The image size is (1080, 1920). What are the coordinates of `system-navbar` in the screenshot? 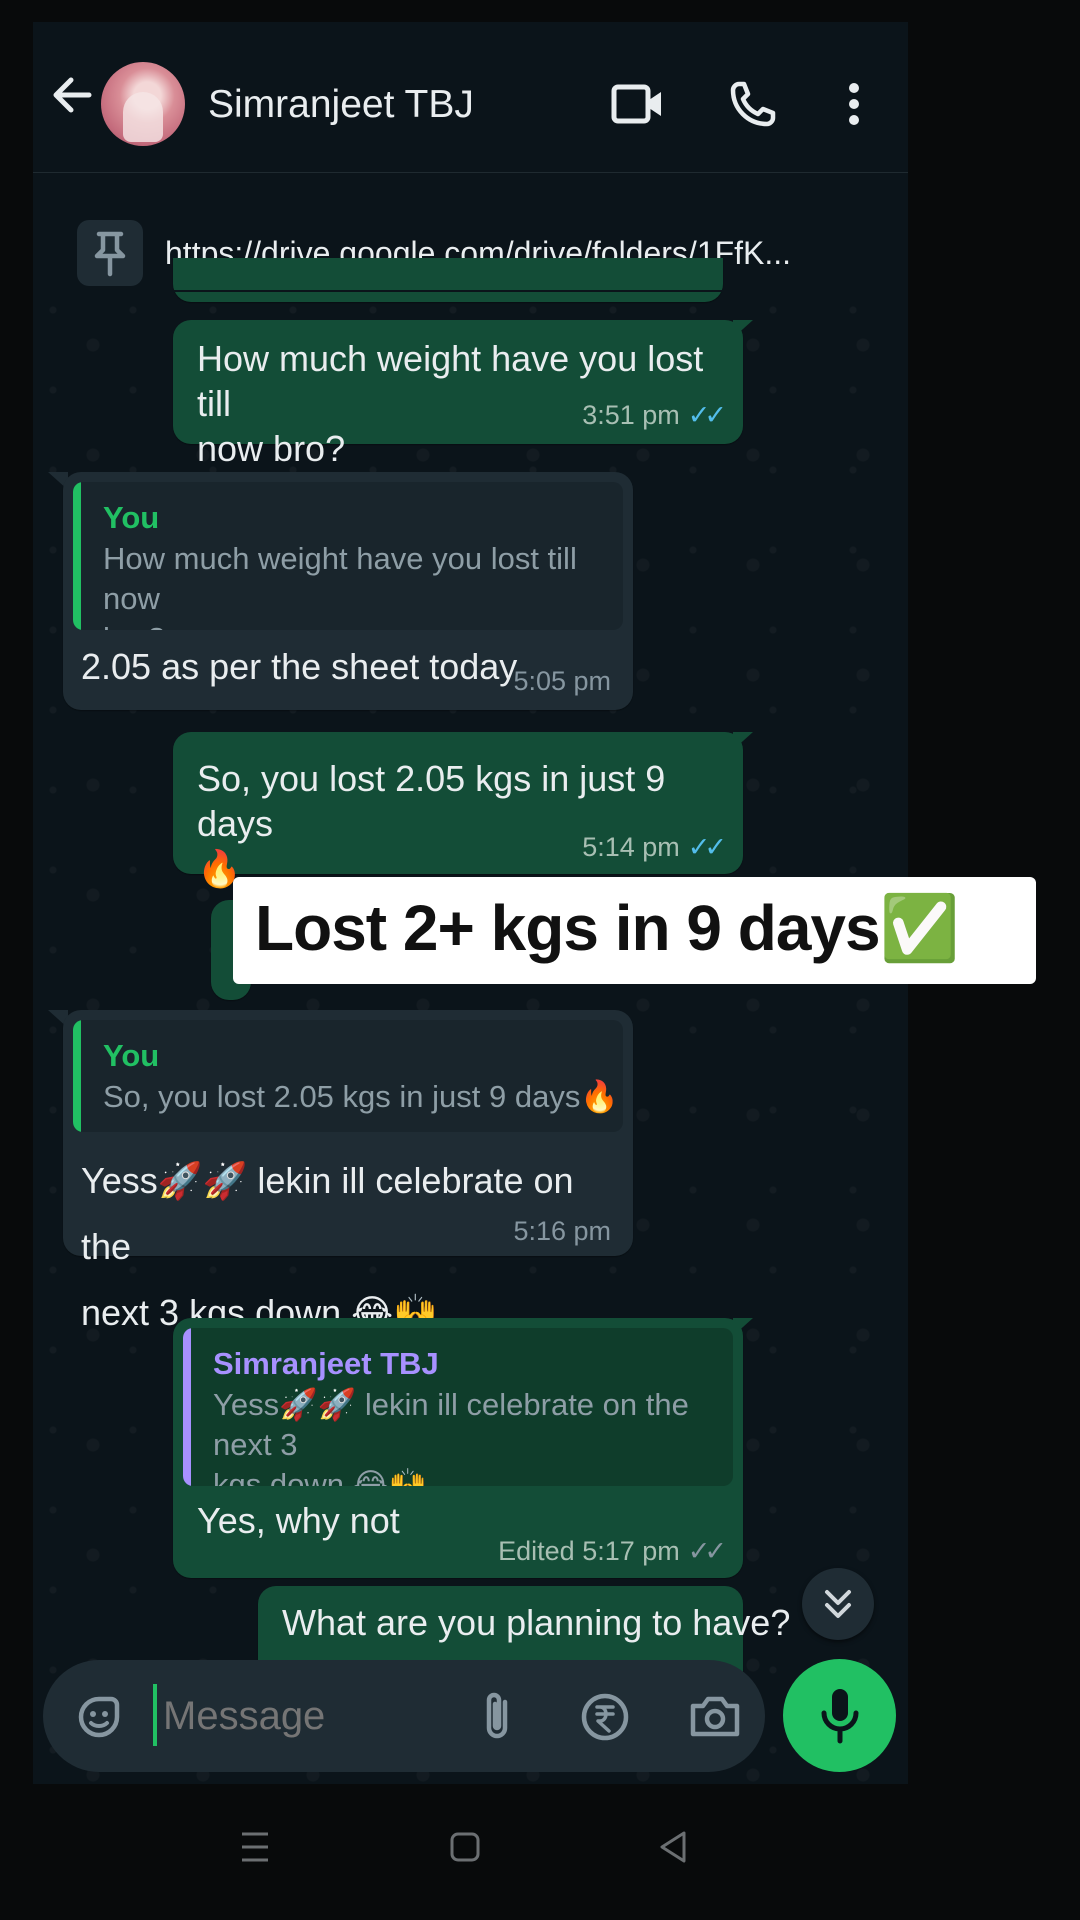 It's located at (540, 1852).